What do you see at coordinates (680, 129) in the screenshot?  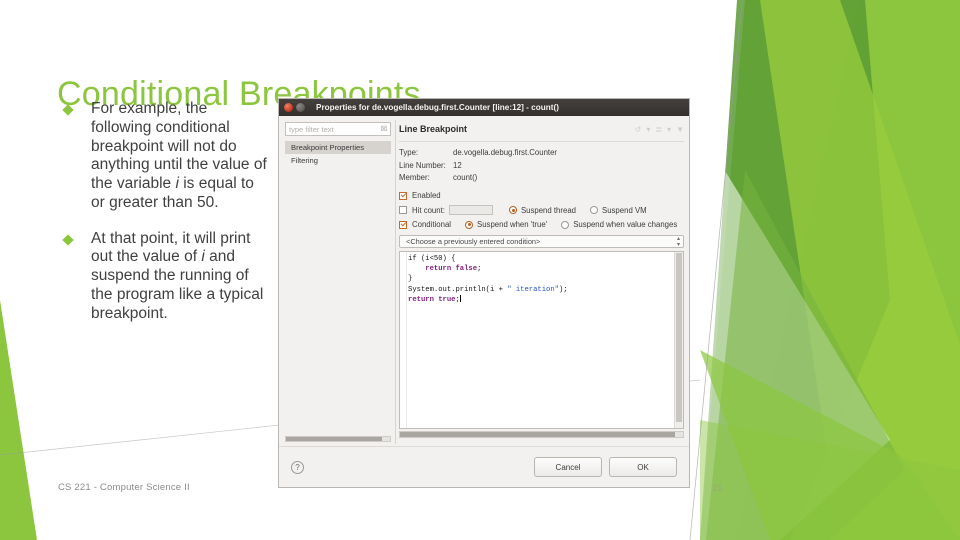 I see `view-menu-icon: ▼` at bounding box center [680, 129].